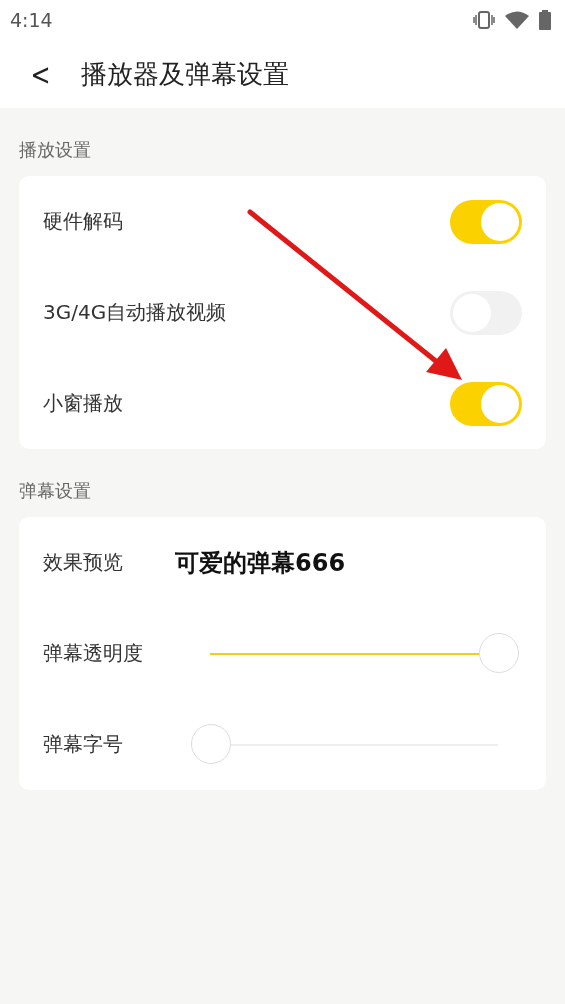 Image resolution: width=565 pixels, height=1004 pixels. What do you see at coordinates (93, 653) in the screenshot?
I see `setting-label: 弹幕透明度` at bounding box center [93, 653].